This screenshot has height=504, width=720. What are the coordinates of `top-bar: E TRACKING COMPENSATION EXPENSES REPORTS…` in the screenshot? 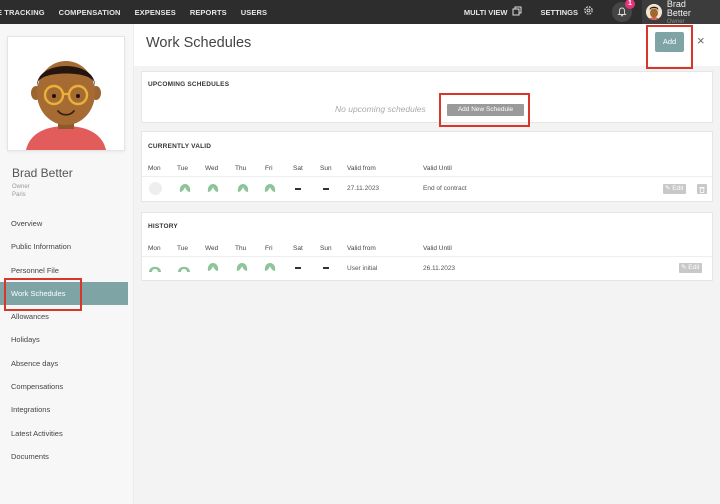 It's located at (360, 12).